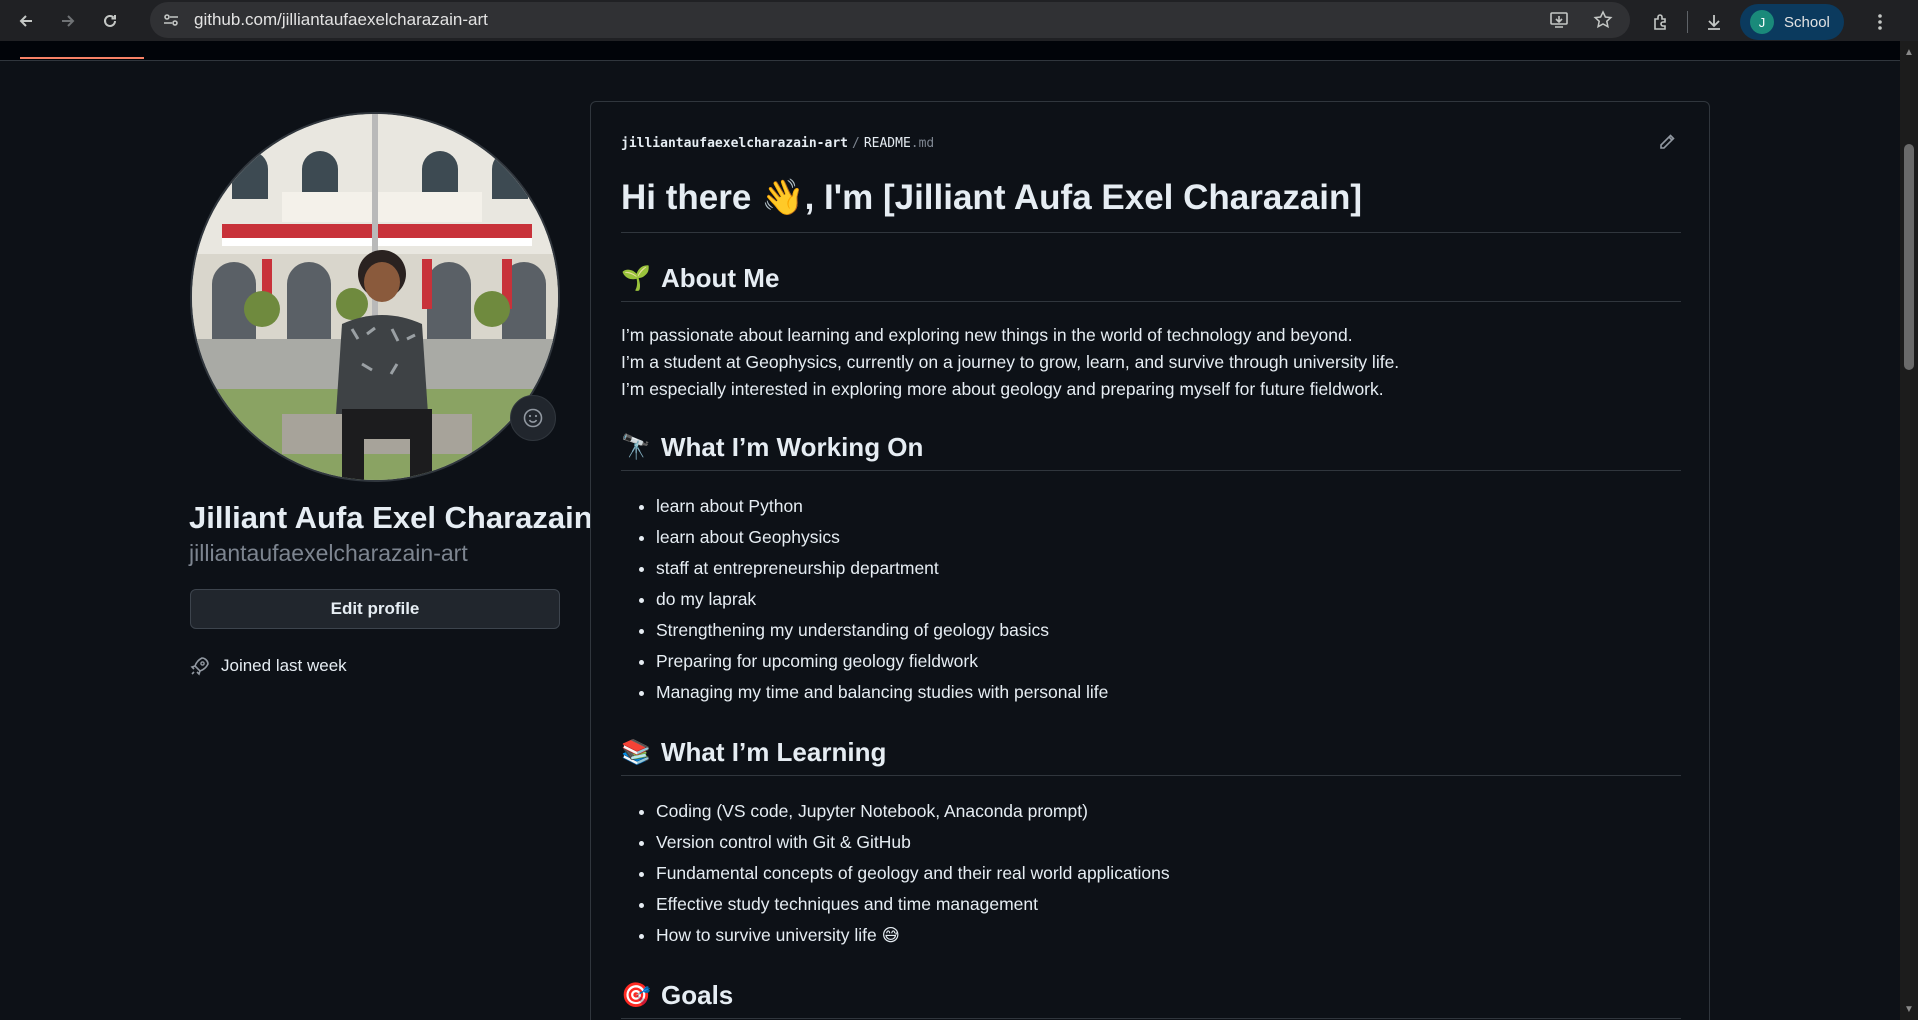 The height and width of the screenshot is (1020, 1918). What do you see at coordinates (1168, 506) in the screenshot?
I see `list-item: learn about Python` at bounding box center [1168, 506].